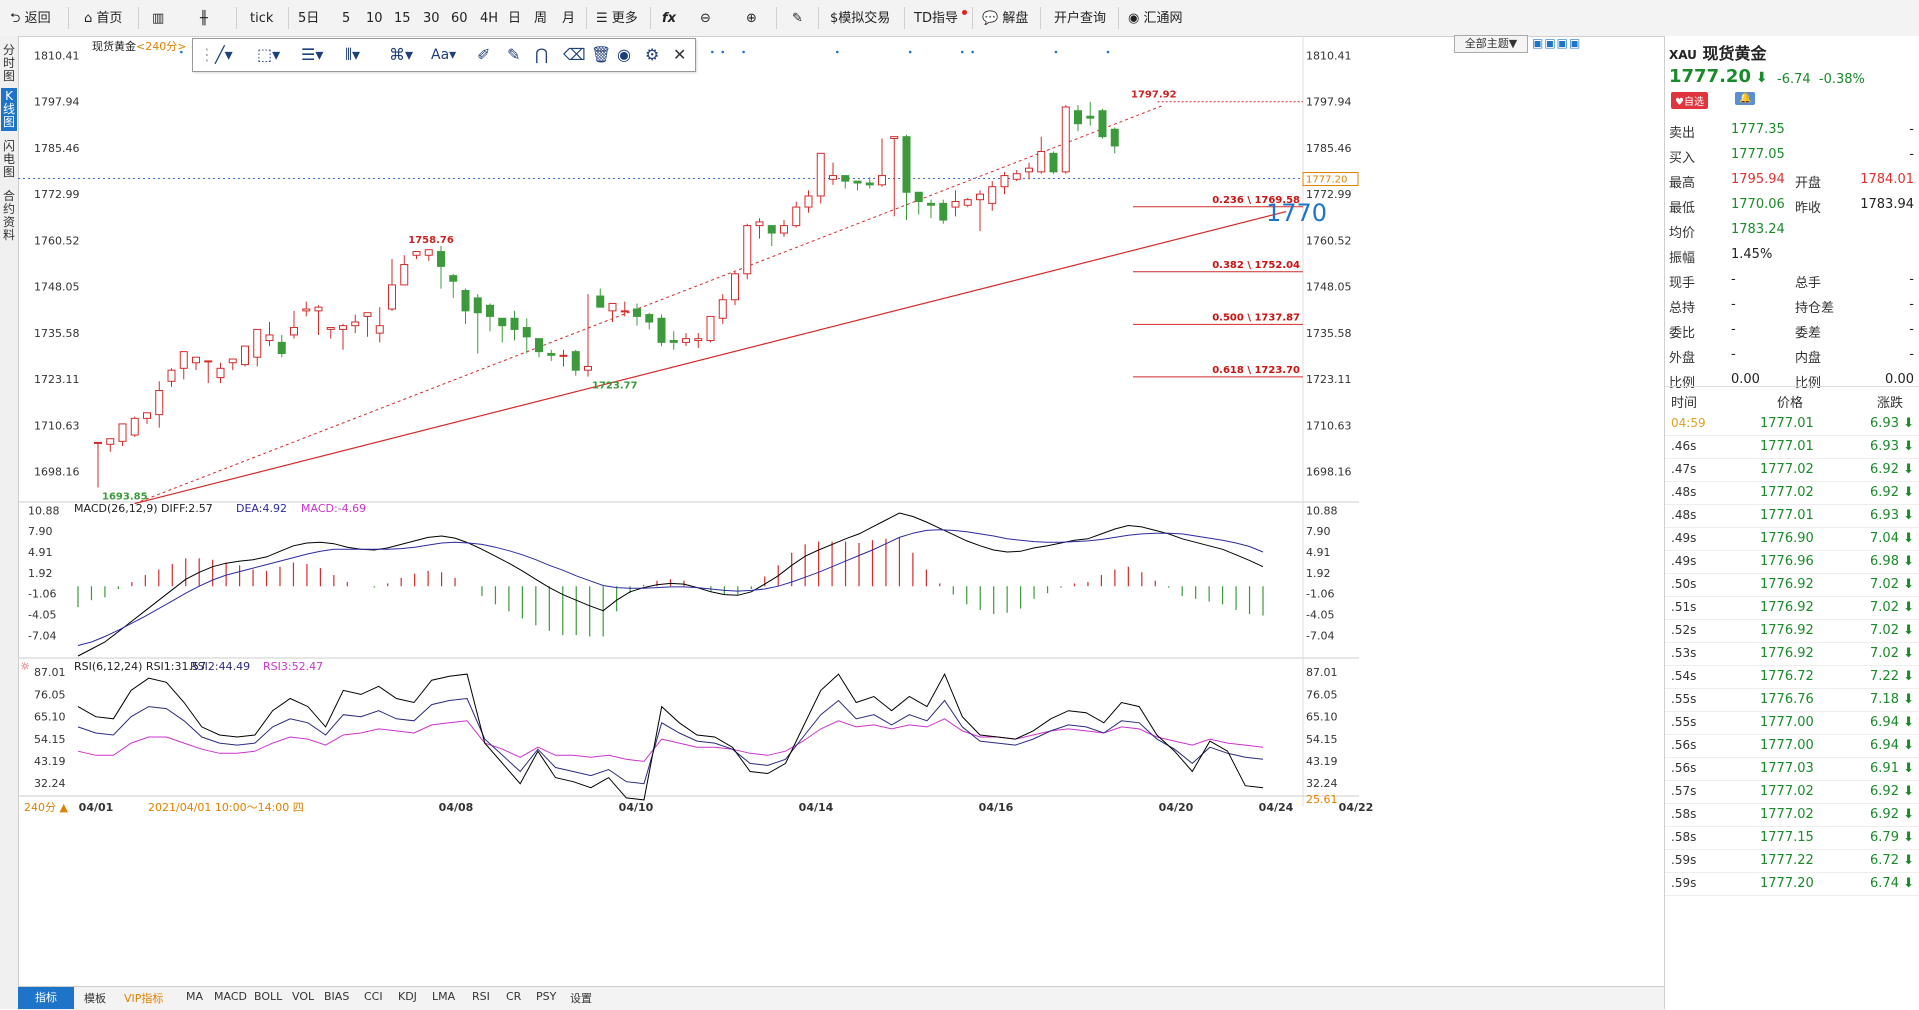 The image size is (1919, 1010). What do you see at coordinates (514, 19) in the screenshot?
I see `period-day: 日` at bounding box center [514, 19].